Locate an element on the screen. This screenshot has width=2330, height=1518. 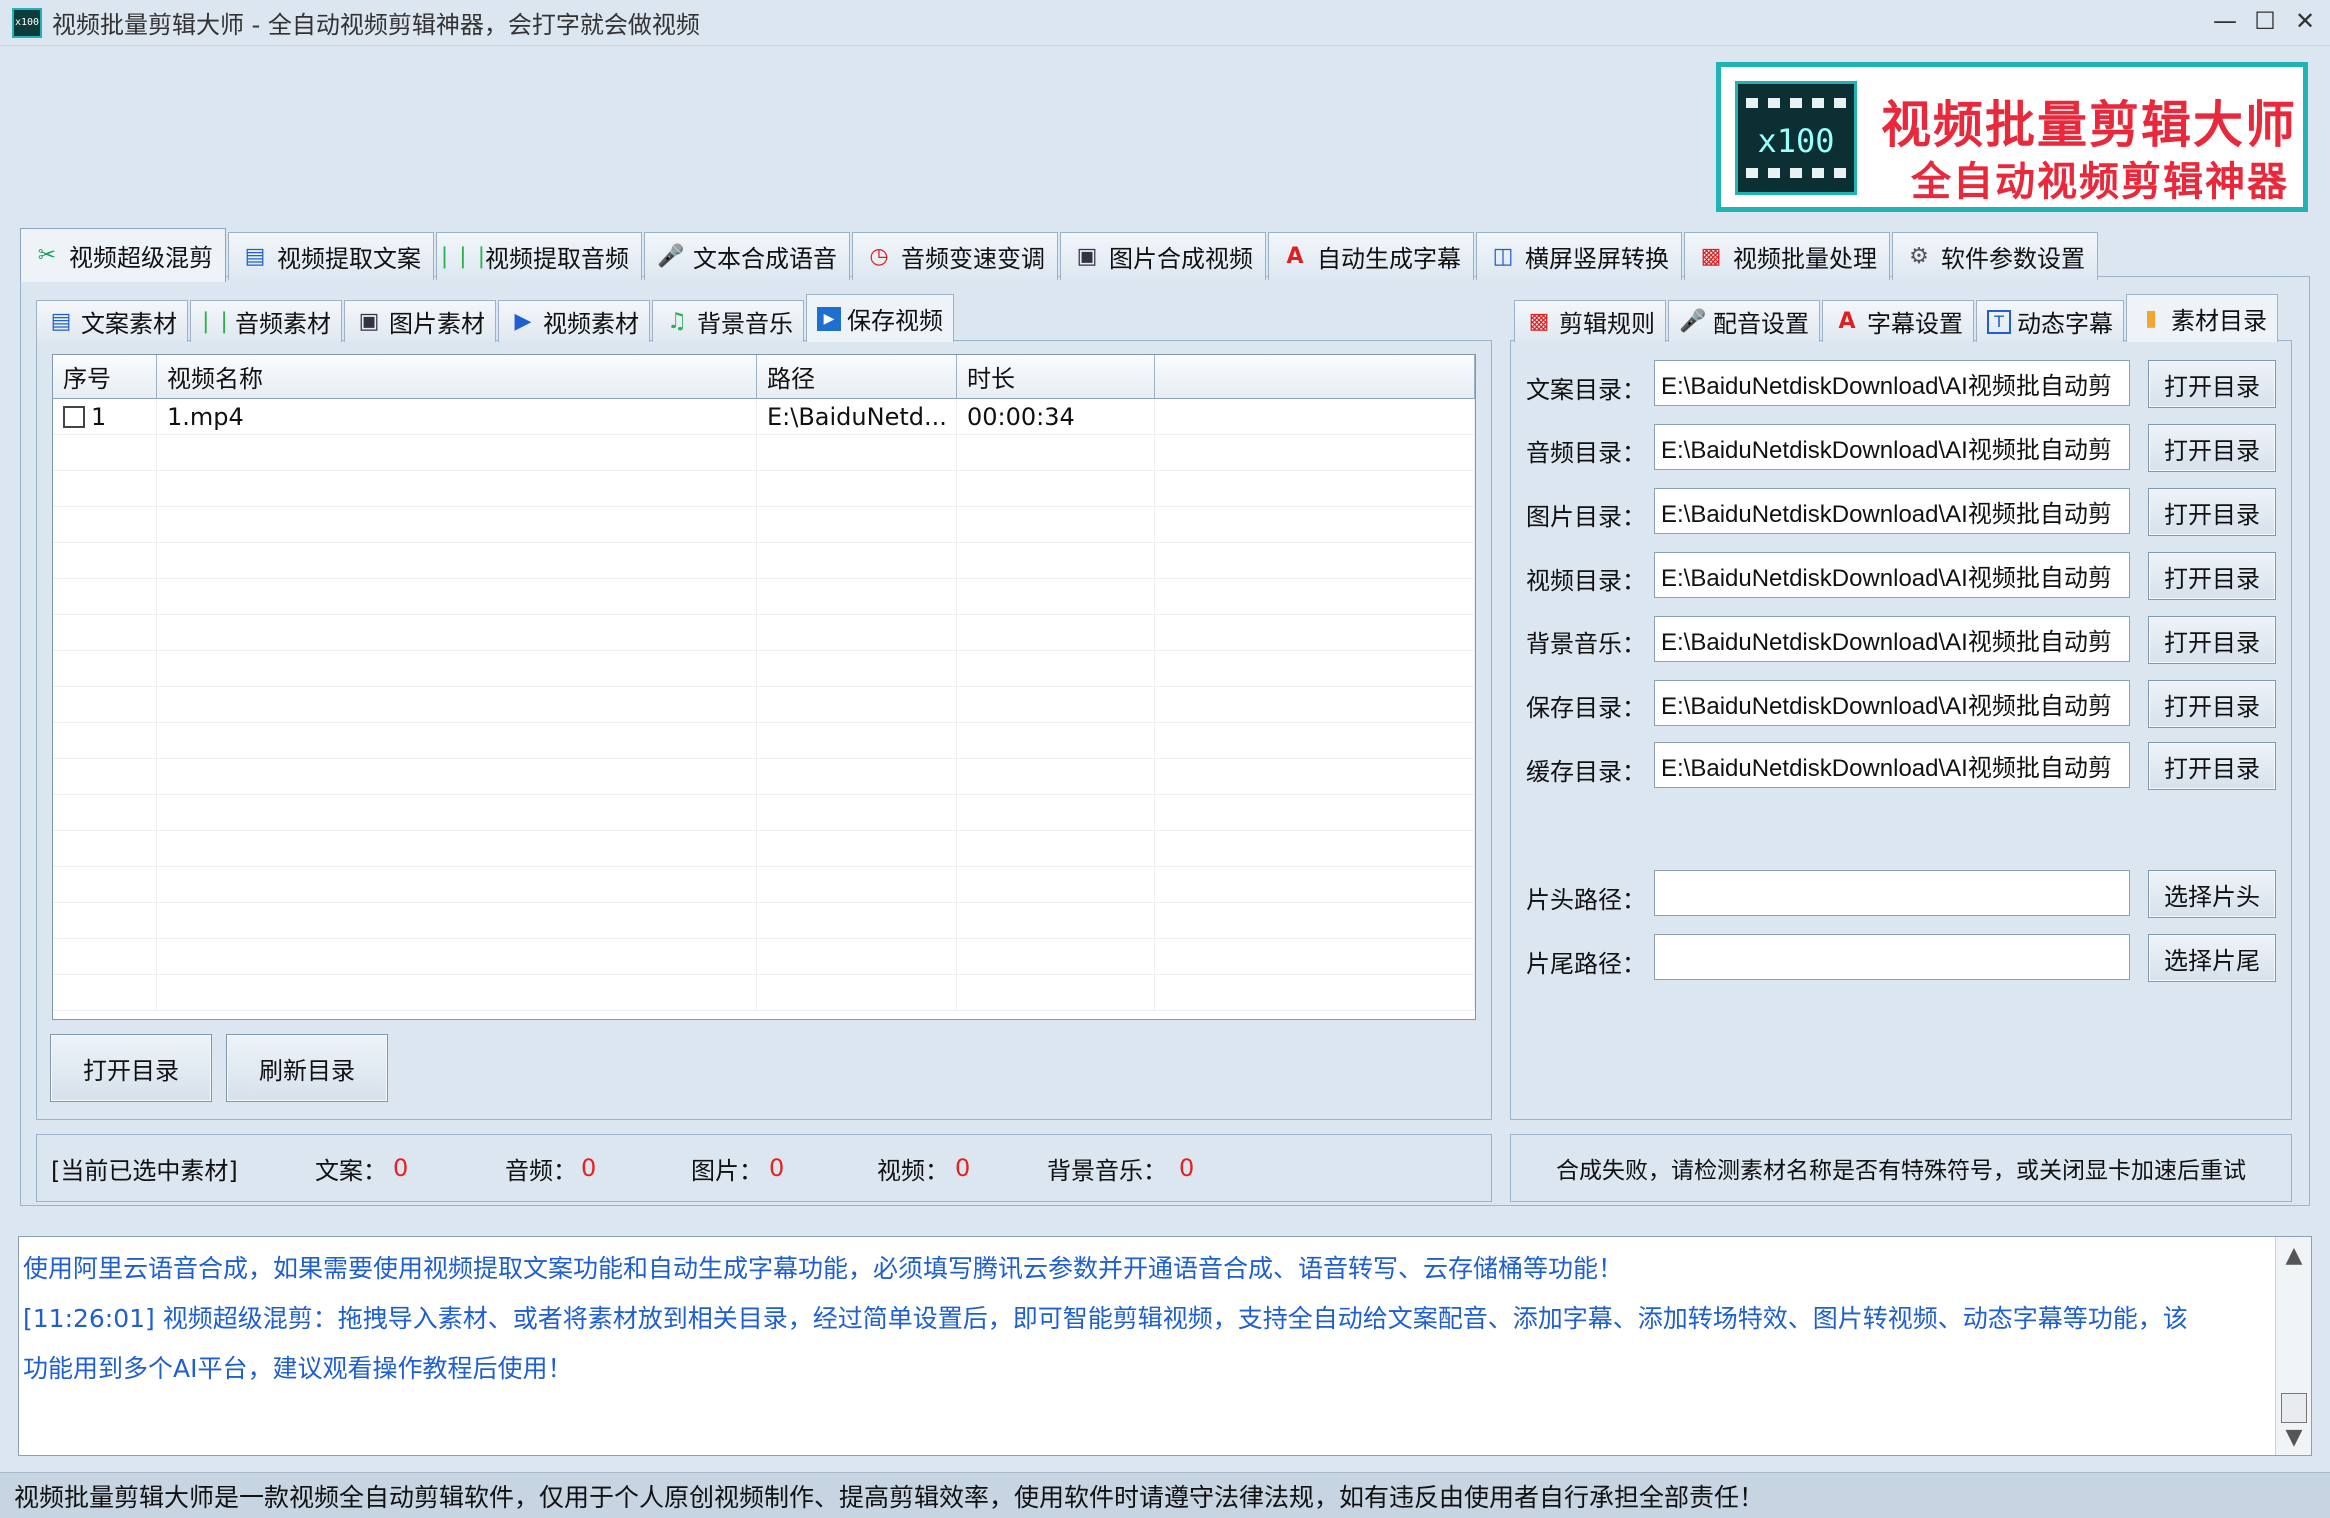
tab-edit-rules: ▩ 剪辑规则 is located at coordinates (1590, 321).